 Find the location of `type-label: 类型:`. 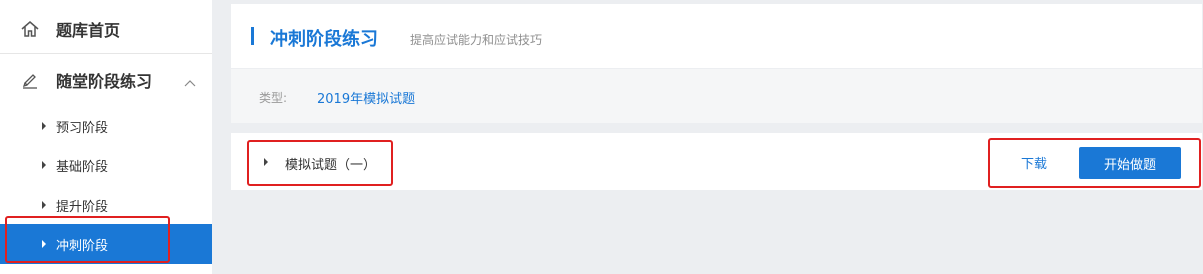

type-label: 类型: is located at coordinates (273, 98).